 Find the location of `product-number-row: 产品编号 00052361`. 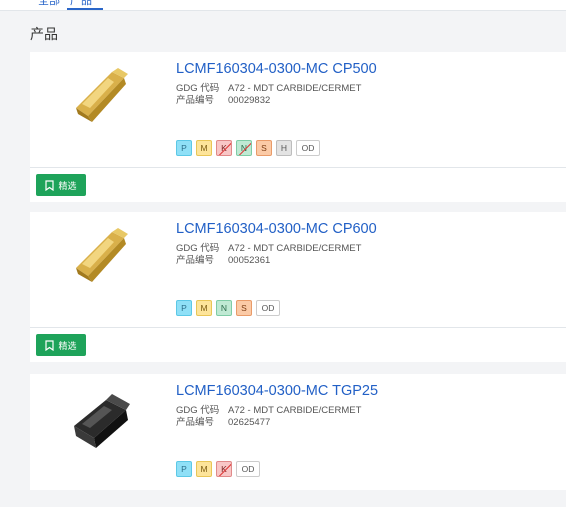

product-number-row: 产品编号 00052361 is located at coordinates (223, 259).